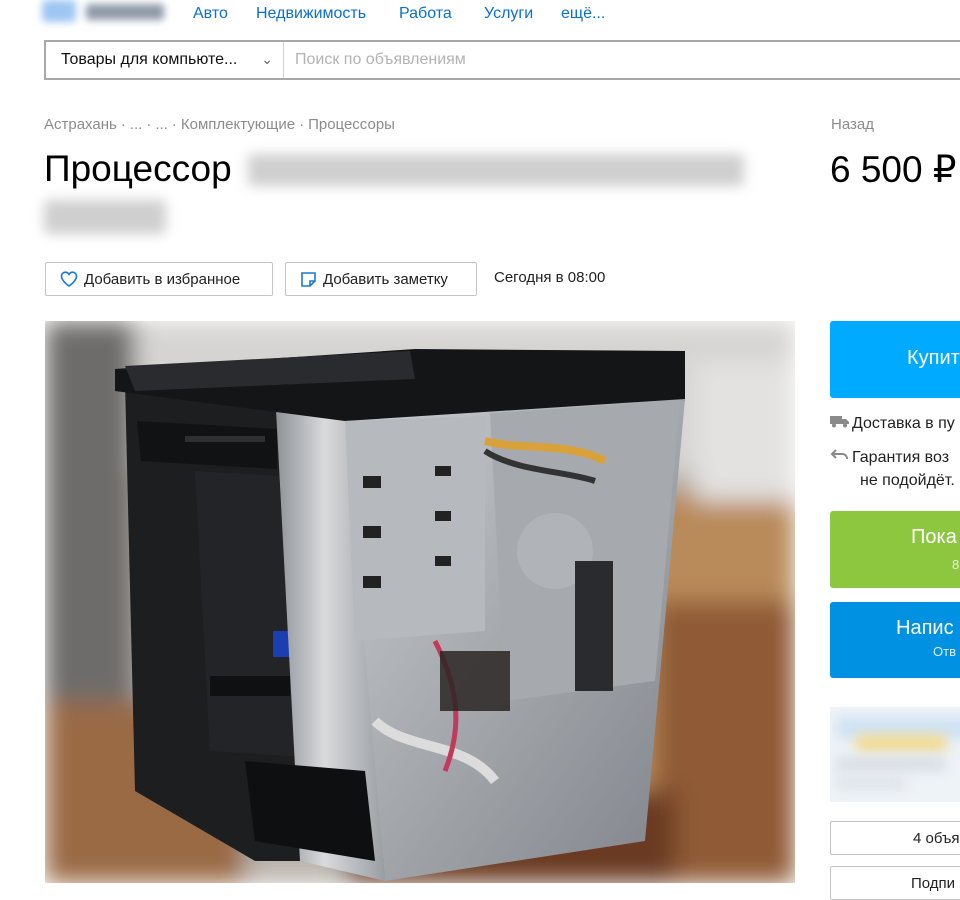 This screenshot has width=960, height=900. I want to click on write-message-button: Напис Отв, so click(895, 640).